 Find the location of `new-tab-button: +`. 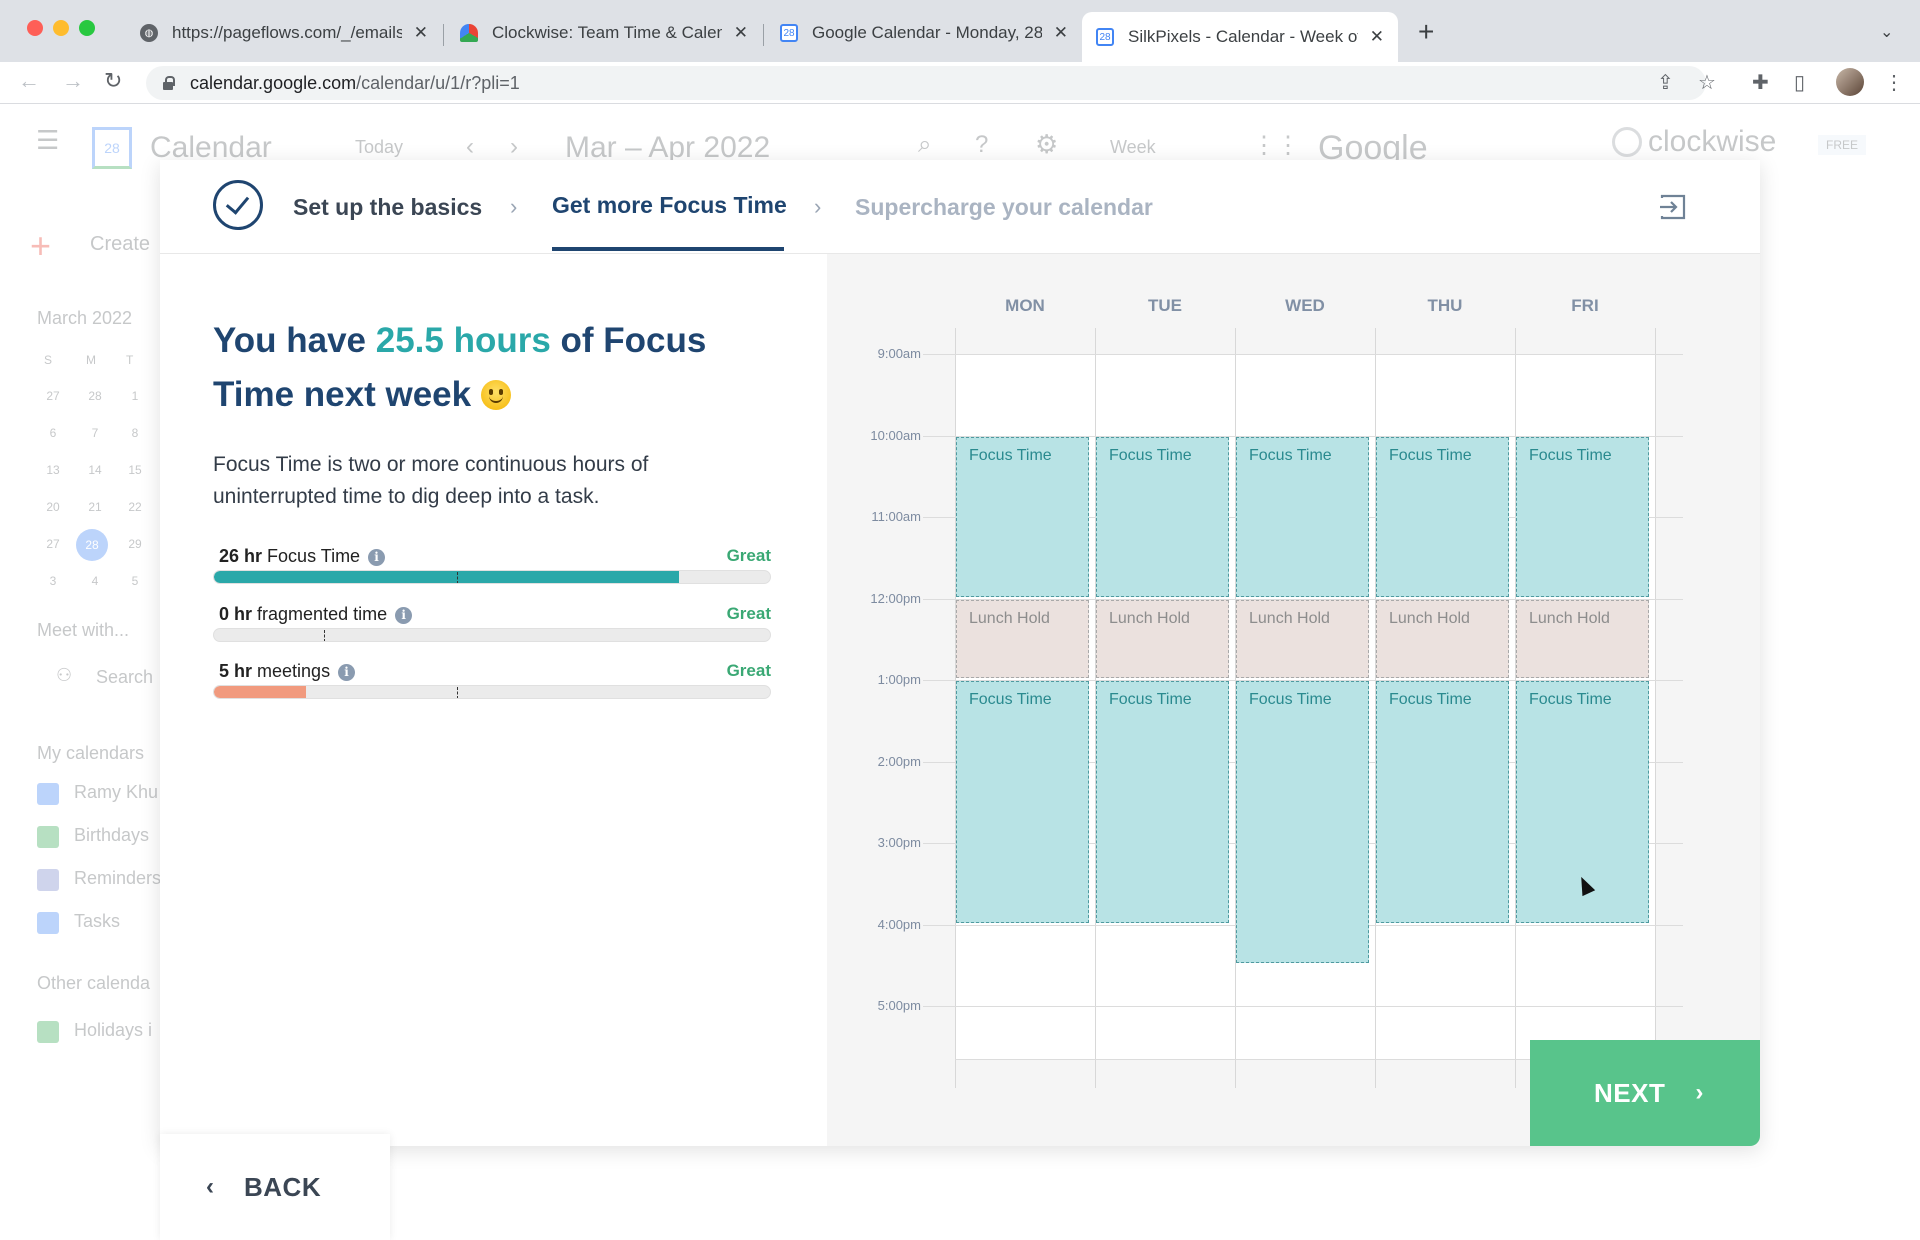

new-tab-button: + is located at coordinates (1426, 32).